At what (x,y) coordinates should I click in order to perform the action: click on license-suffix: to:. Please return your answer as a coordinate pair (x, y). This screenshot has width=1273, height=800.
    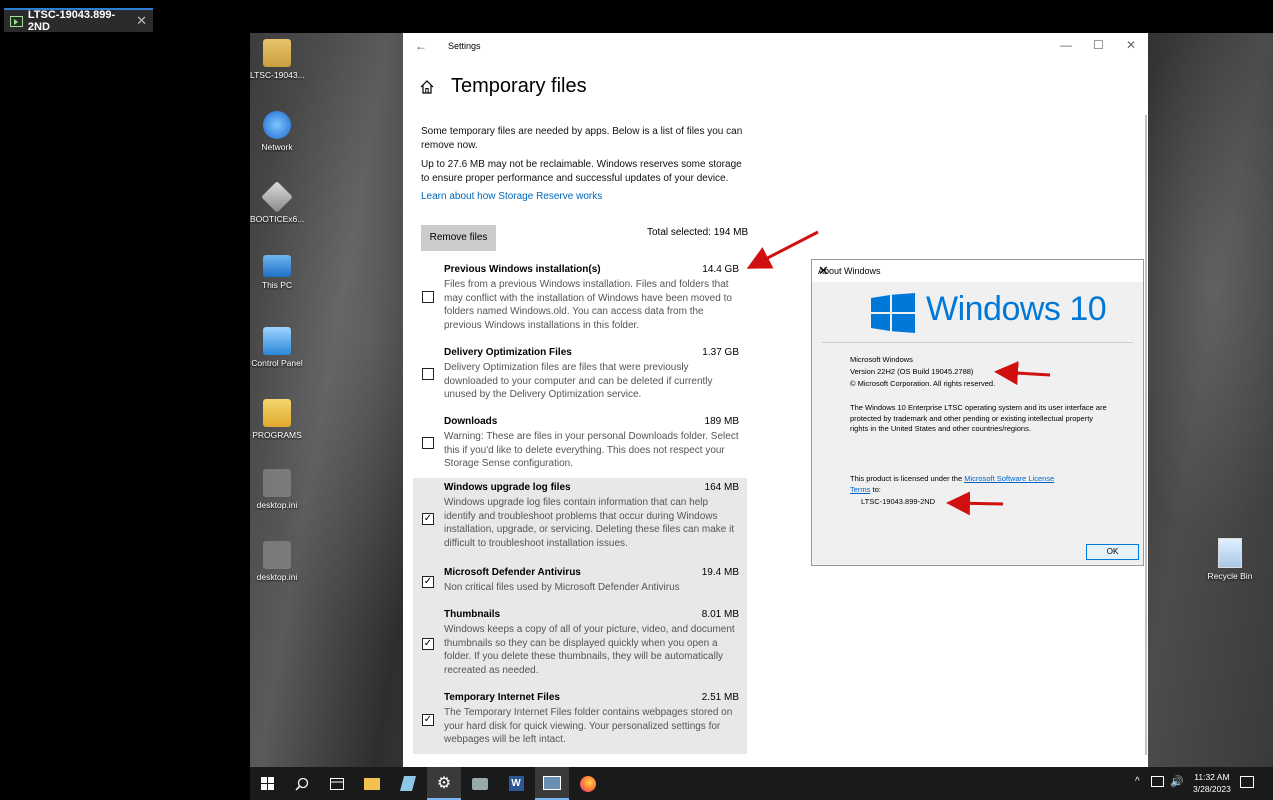
    Looking at the image, I should click on (875, 489).